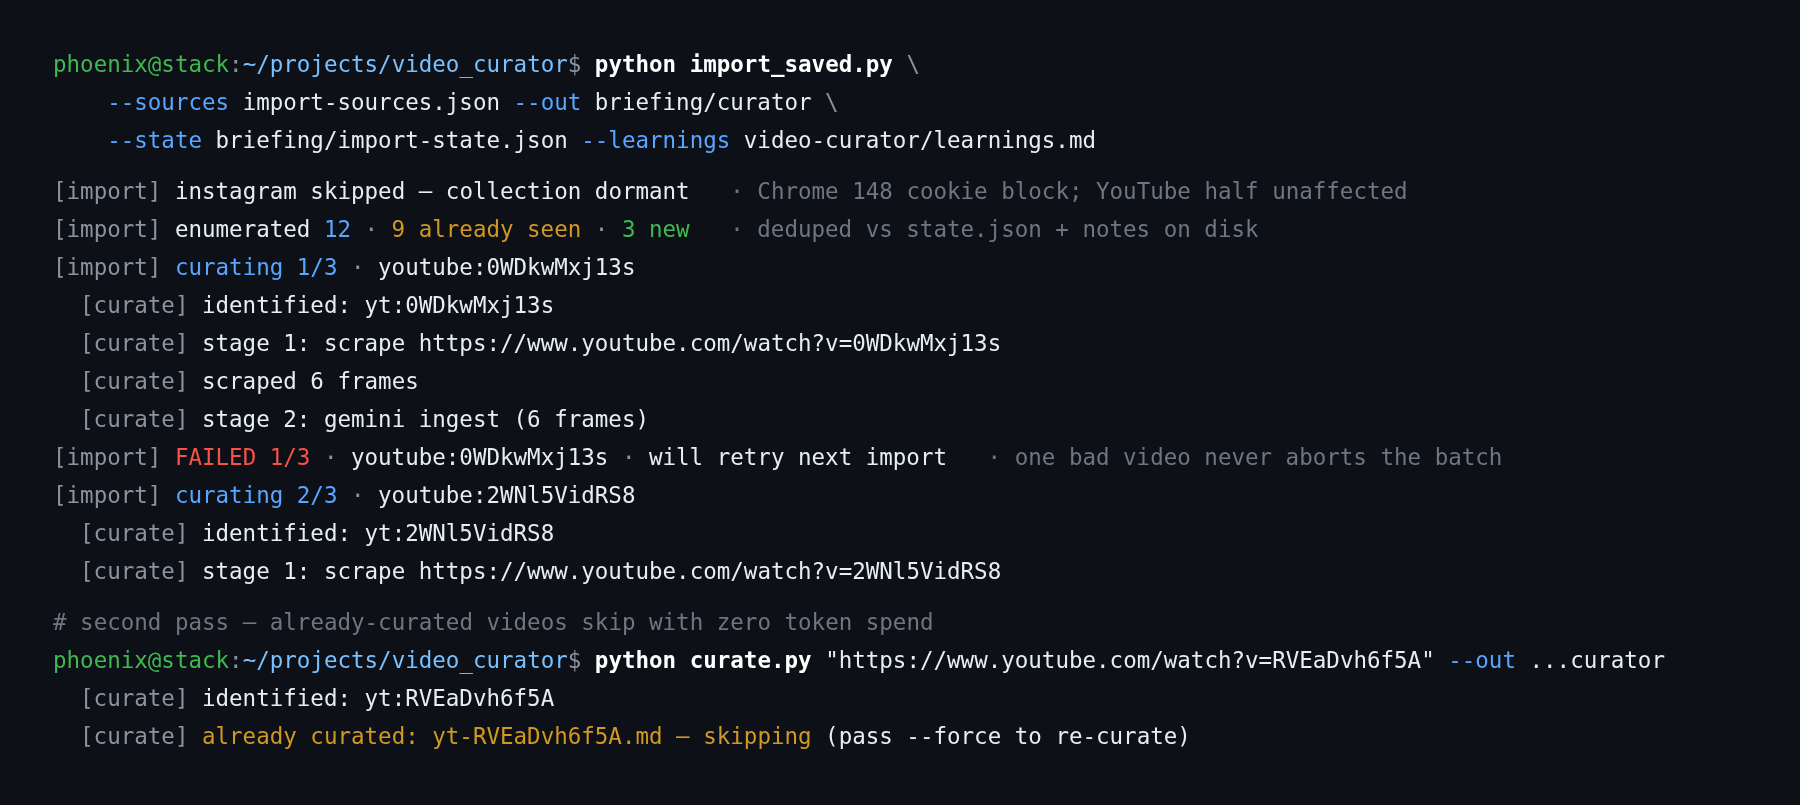 This screenshot has width=1800, height=805. I want to click on output-text: identified: yt:RVEaDvh6f5A, so click(378, 698).